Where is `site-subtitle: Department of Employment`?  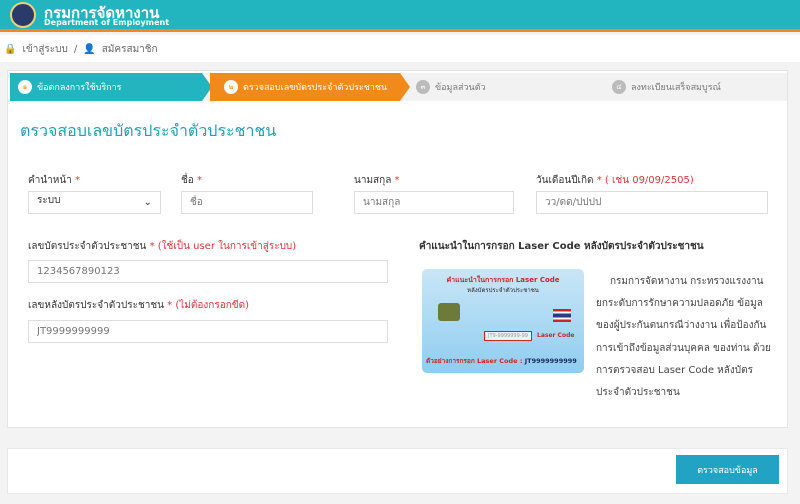 site-subtitle: Department of Employment is located at coordinates (107, 22).